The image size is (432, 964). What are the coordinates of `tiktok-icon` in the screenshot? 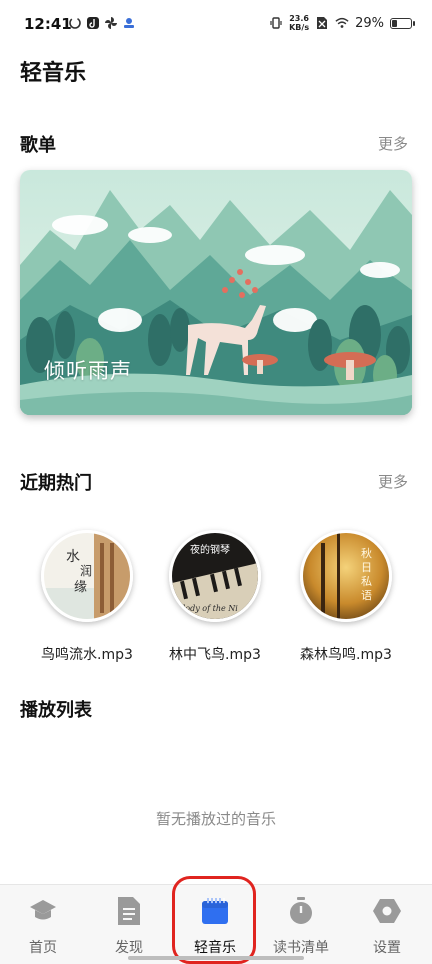 It's located at (93, 23).